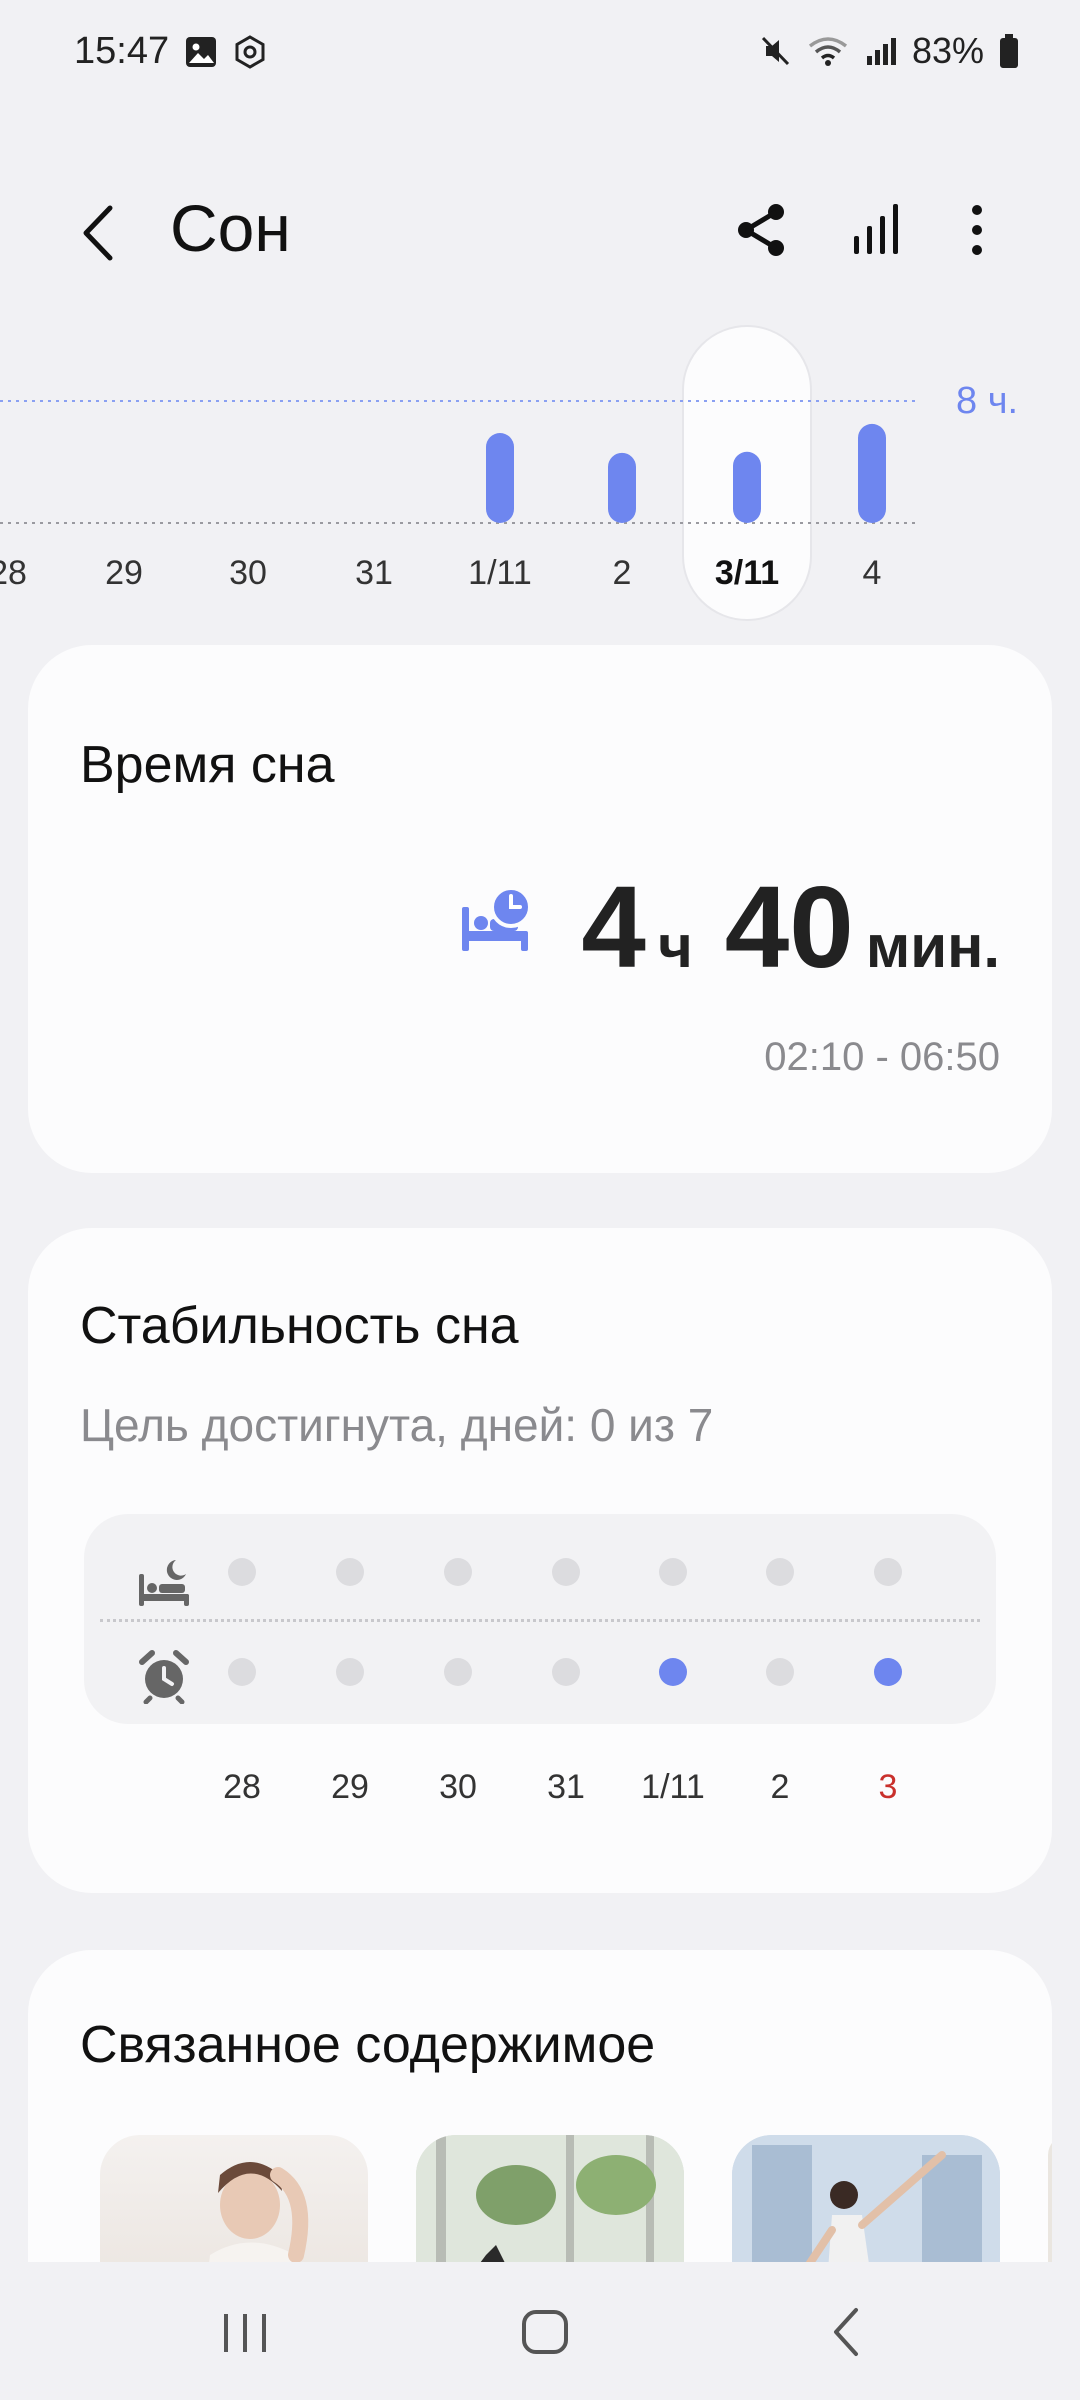  Describe the element at coordinates (124, 573) in the screenshot. I see `chart-day-label: 29` at that location.